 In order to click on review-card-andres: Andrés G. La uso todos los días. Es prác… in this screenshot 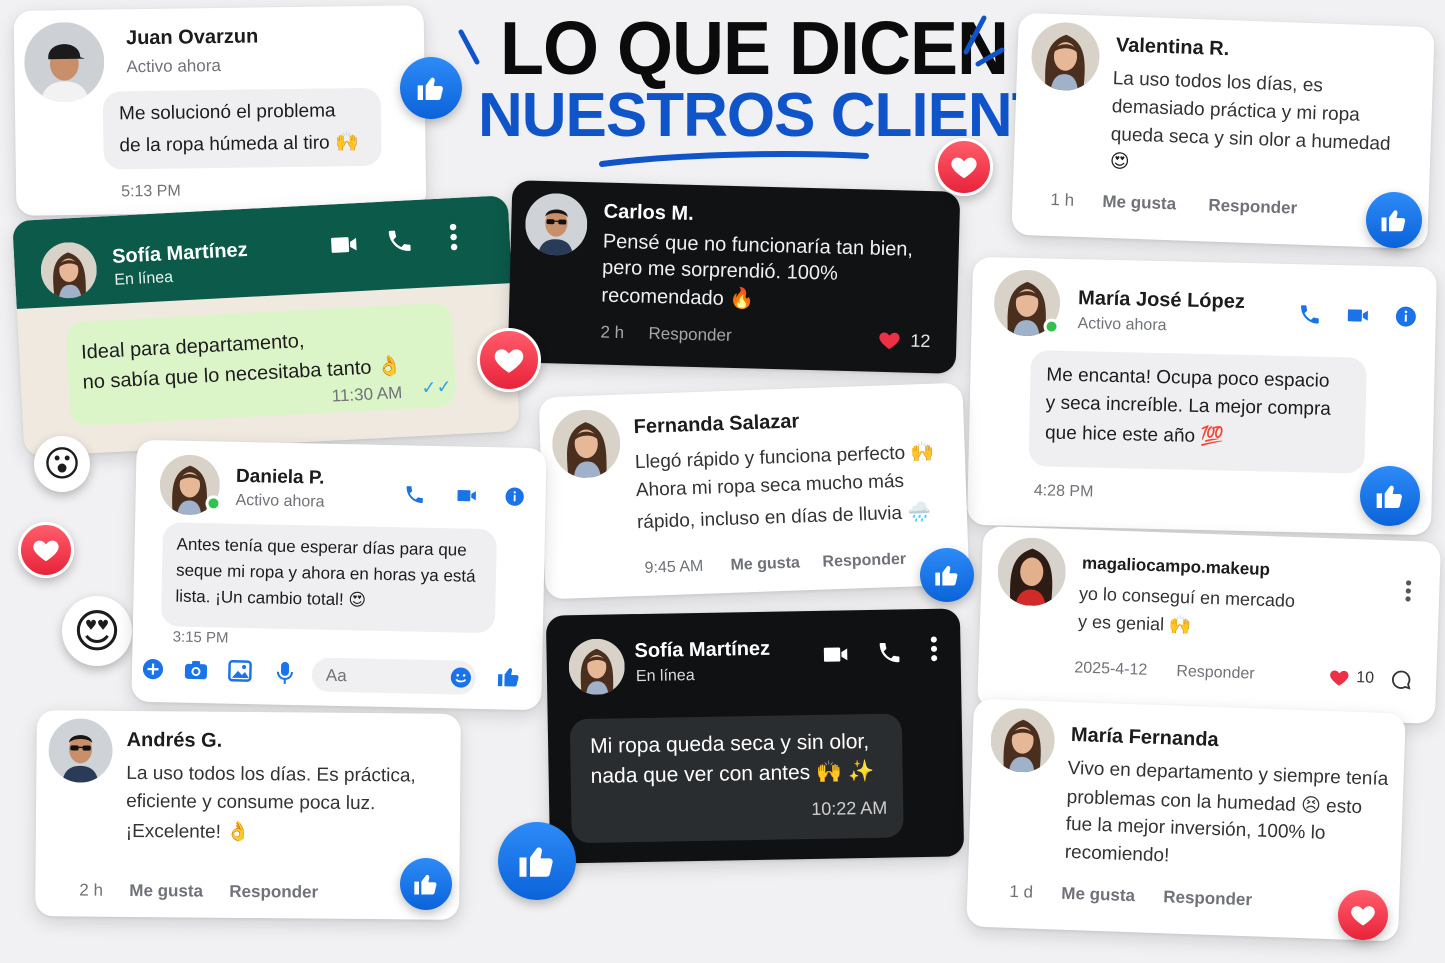, I will do `click(248, 815)`.